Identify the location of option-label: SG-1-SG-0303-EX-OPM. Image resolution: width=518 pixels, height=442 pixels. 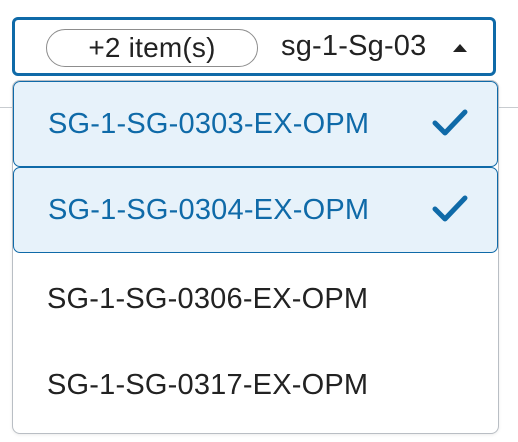
(209, 123).